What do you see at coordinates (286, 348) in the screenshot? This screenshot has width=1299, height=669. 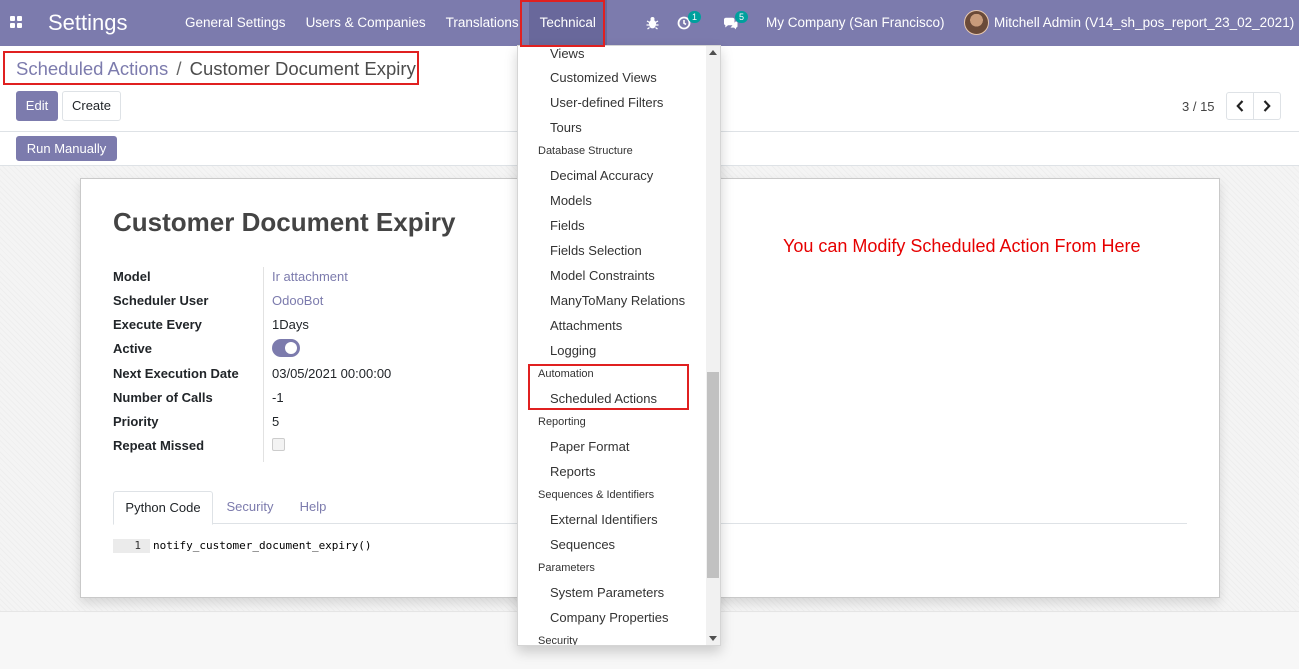 I see `active-toggle` at bounding box center [286, 348].